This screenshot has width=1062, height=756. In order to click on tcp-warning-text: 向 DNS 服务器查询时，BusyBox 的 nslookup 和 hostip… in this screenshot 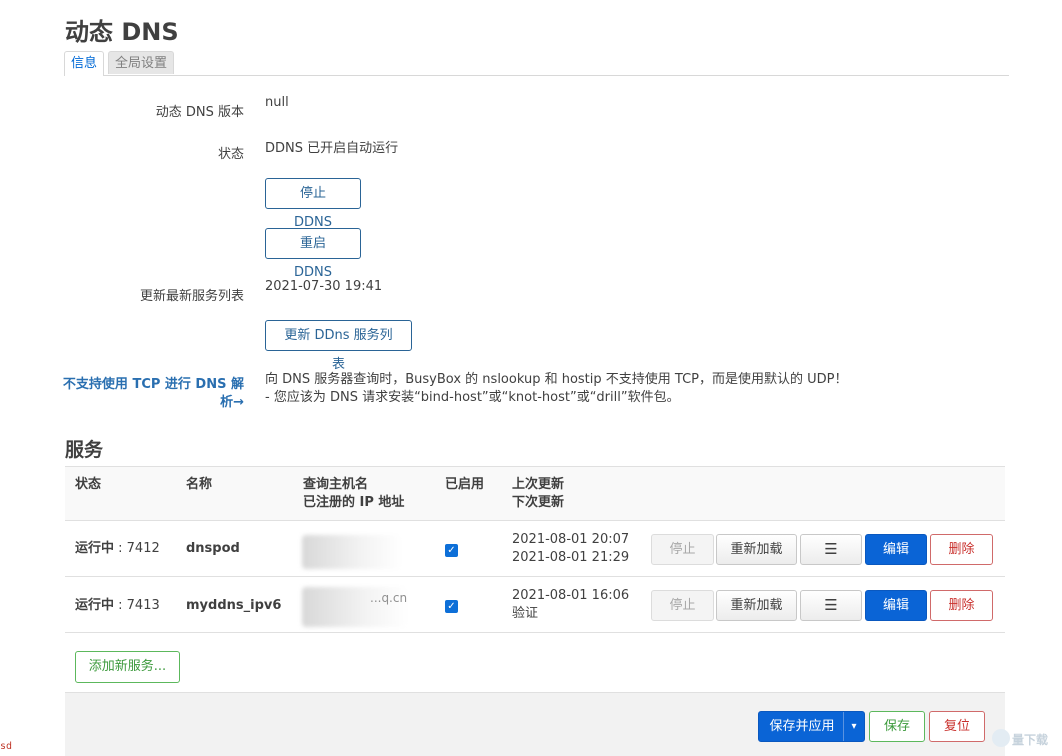, I will do `click(556, 389)`.